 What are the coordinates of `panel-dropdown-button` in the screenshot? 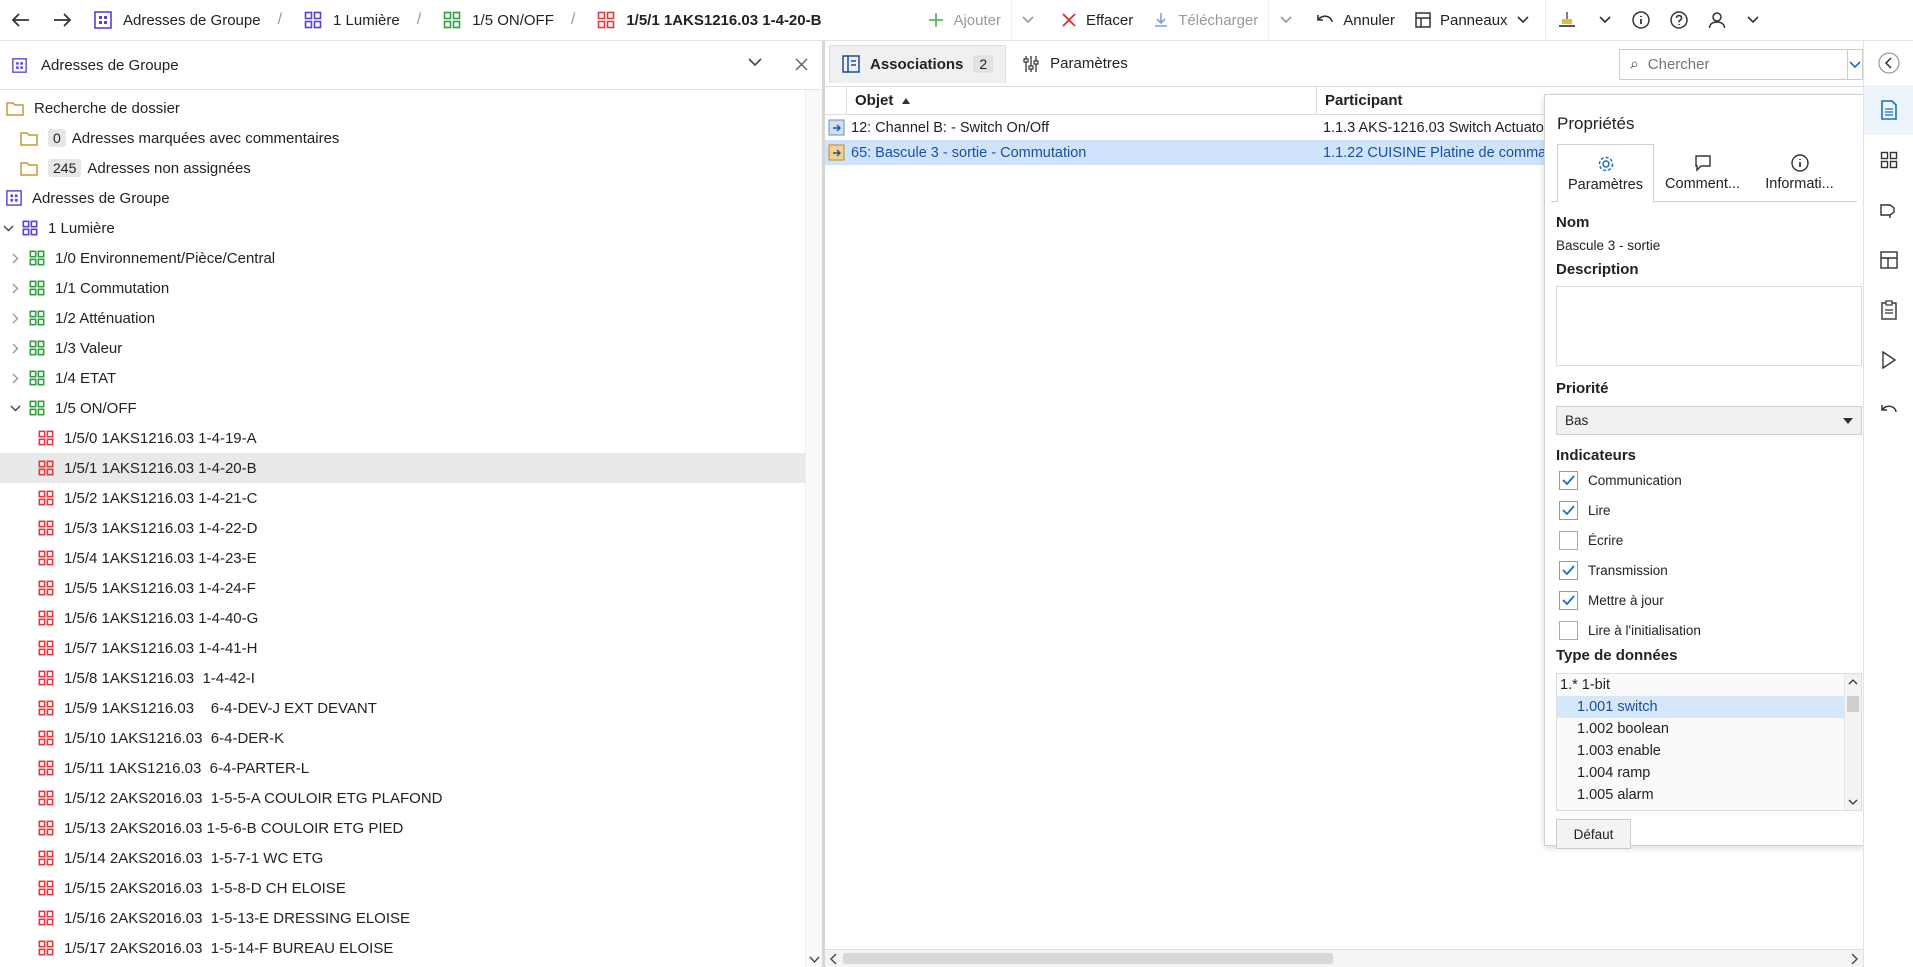 It's located at (755, 62).